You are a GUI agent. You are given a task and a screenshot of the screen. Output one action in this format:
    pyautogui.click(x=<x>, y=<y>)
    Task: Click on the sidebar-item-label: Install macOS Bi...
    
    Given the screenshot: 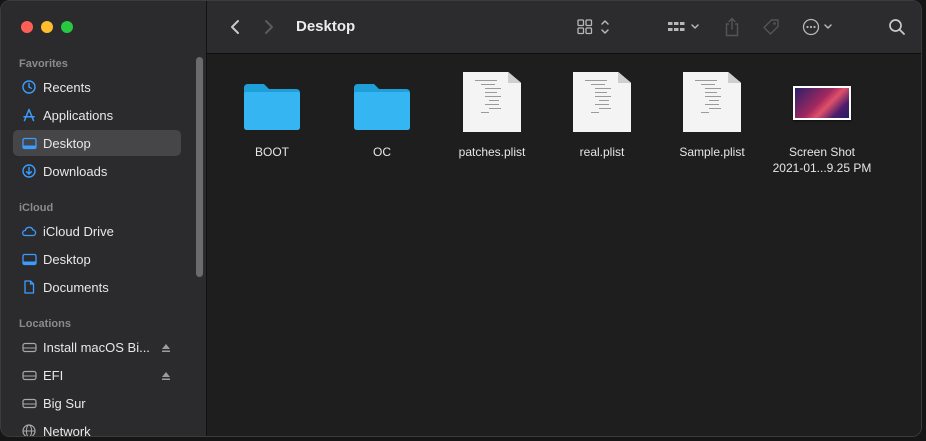 What is the action you would take?
    pyautogui.click(x=96, y=347)
    